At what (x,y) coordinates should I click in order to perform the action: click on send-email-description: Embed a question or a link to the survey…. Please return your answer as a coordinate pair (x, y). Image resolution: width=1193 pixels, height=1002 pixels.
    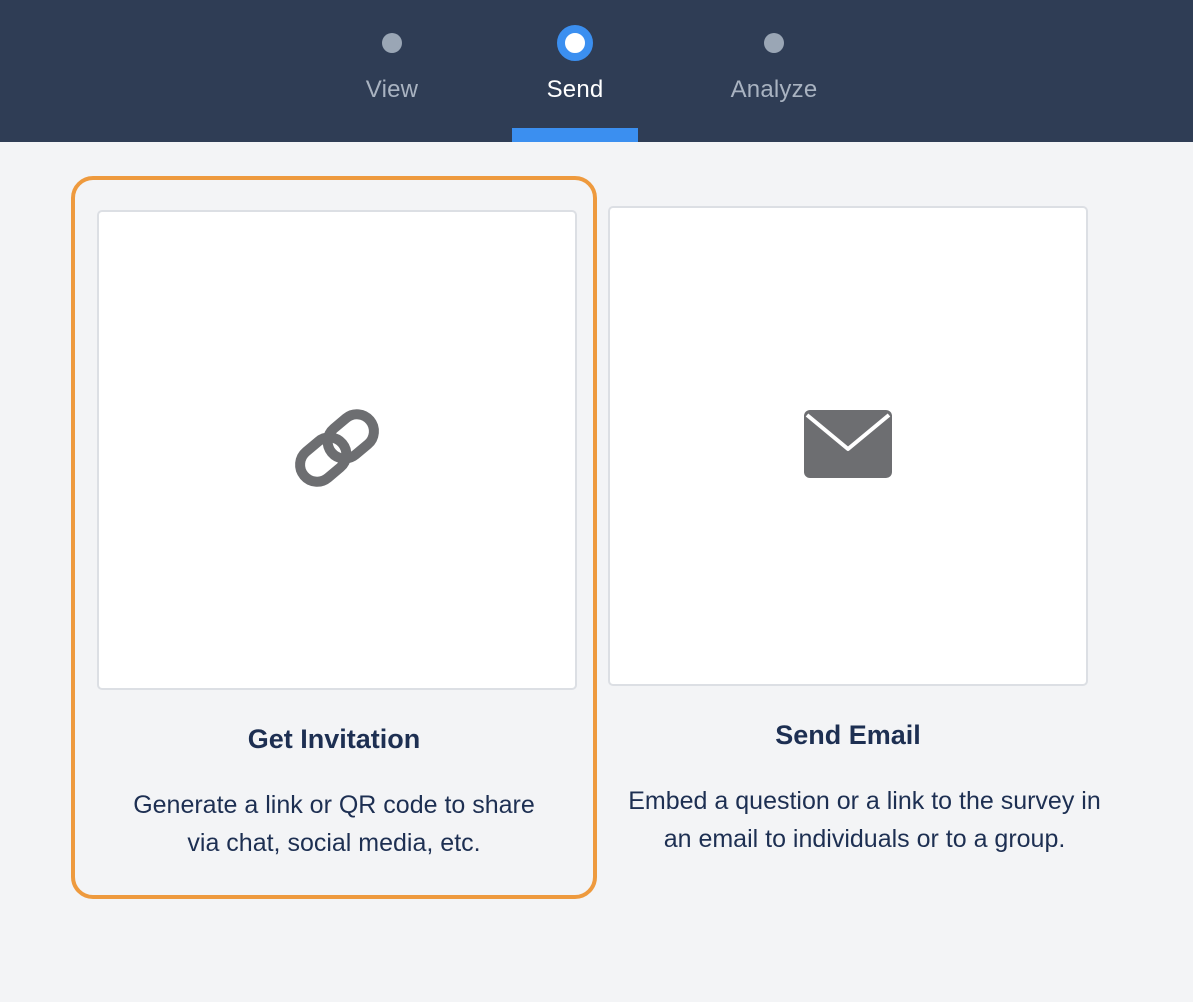
    Looking at the image, I should click on (864, 820).